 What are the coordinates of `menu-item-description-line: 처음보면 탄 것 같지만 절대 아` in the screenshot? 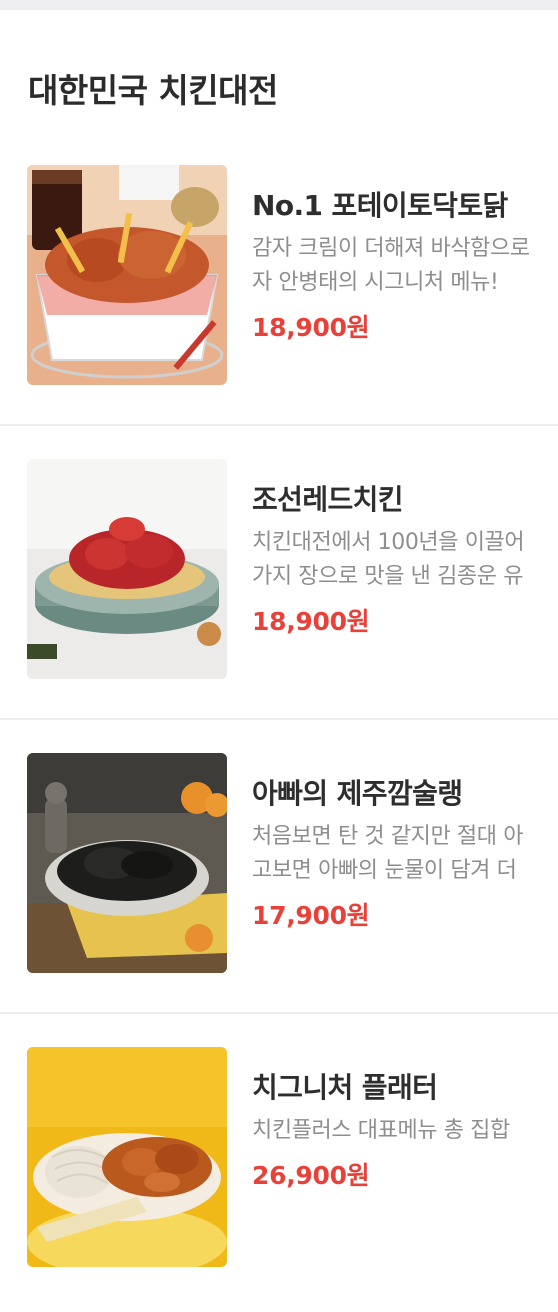 It's located at (388, 836).